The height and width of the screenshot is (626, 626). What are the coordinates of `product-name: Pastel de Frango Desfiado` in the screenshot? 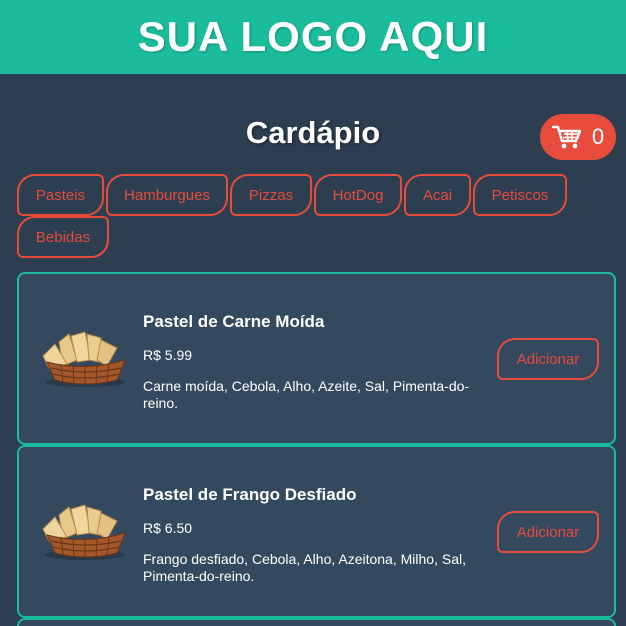 It's located at (250, 494).